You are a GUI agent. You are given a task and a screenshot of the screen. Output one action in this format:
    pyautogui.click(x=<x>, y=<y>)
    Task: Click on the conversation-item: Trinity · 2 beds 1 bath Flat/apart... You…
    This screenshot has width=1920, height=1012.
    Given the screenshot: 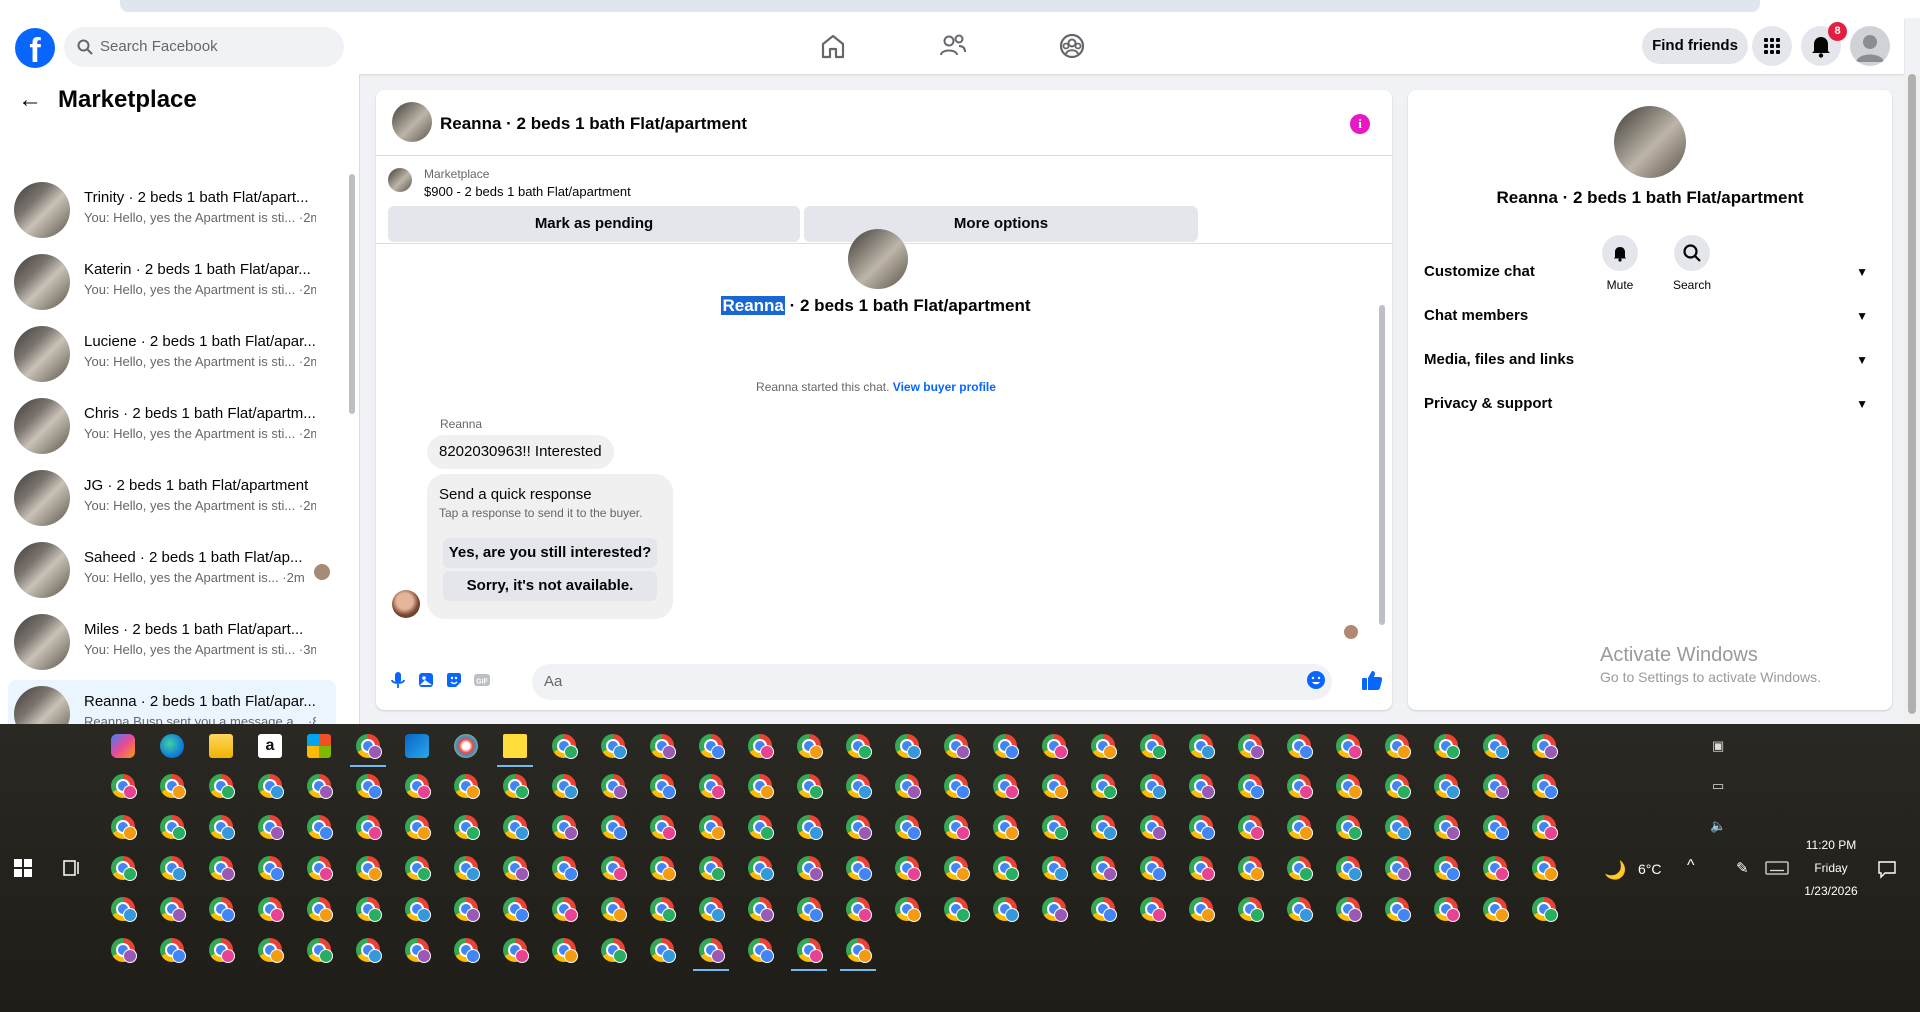 What is the action you would take?
    pyautogui.click(x=172, y=210)
    